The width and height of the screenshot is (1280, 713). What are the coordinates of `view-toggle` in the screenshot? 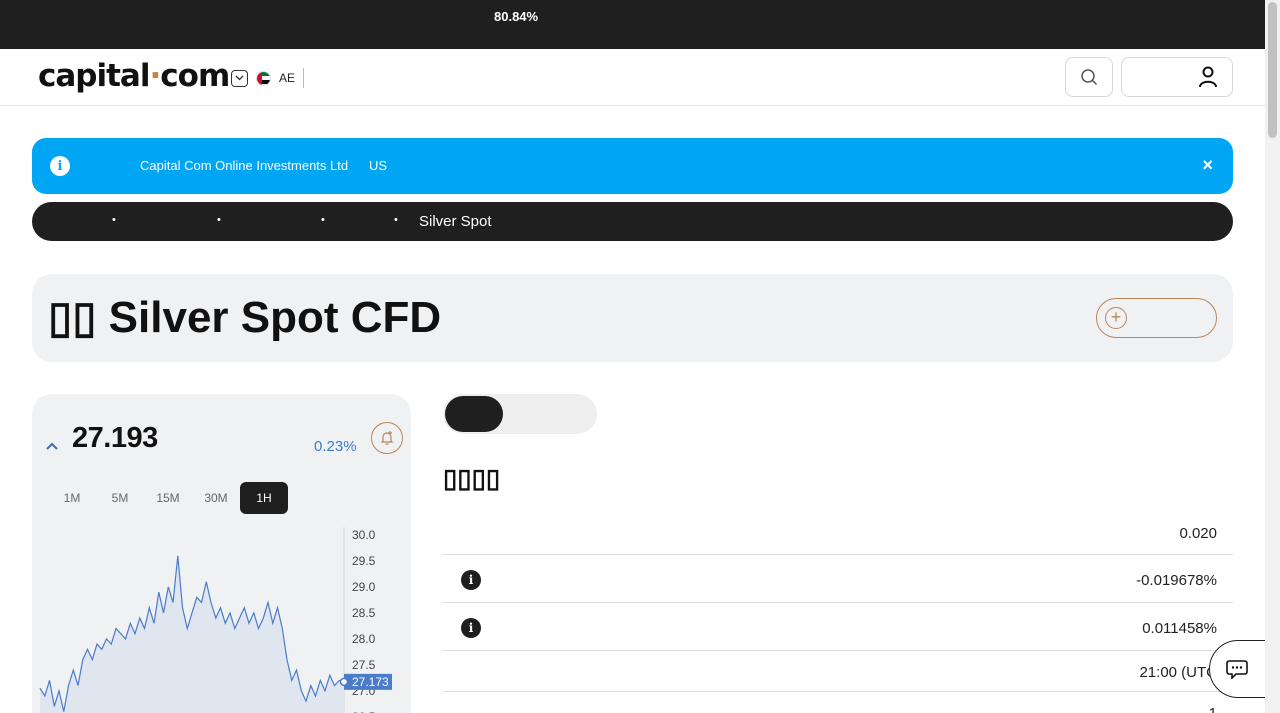 It's located at (520, 414).